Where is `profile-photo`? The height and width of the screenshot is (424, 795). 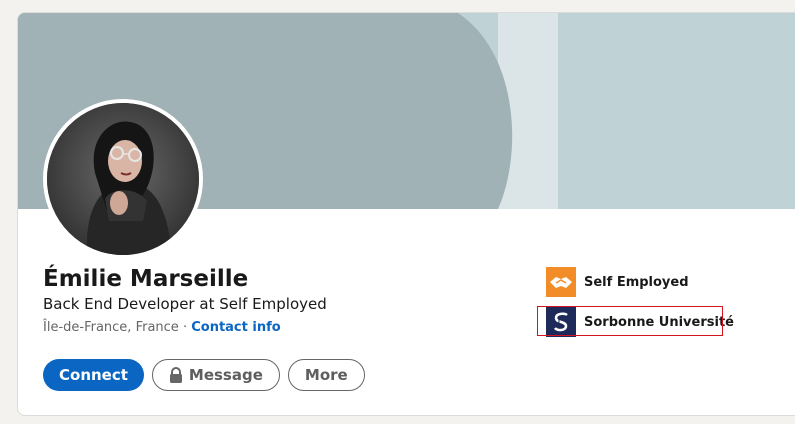 profile-photo is located at coordinates (123, 179).